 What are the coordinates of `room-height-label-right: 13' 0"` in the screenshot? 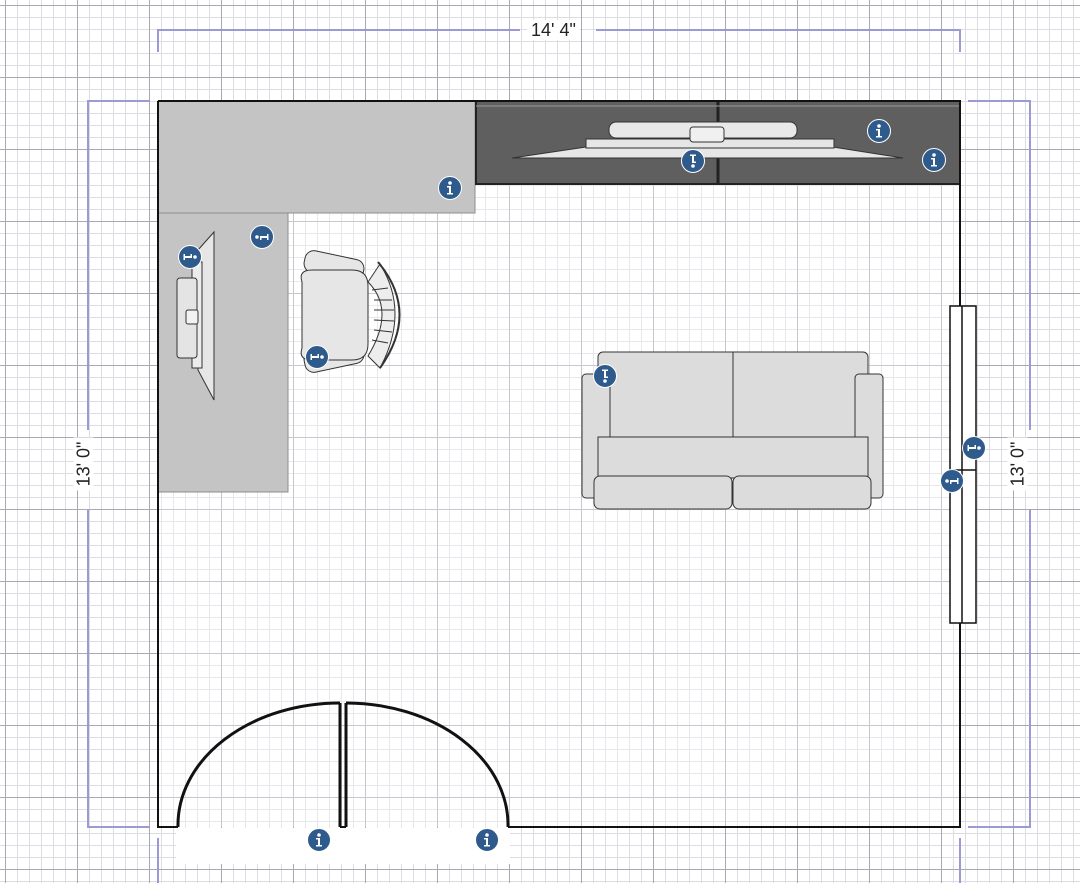 It's located at (1017, 464).